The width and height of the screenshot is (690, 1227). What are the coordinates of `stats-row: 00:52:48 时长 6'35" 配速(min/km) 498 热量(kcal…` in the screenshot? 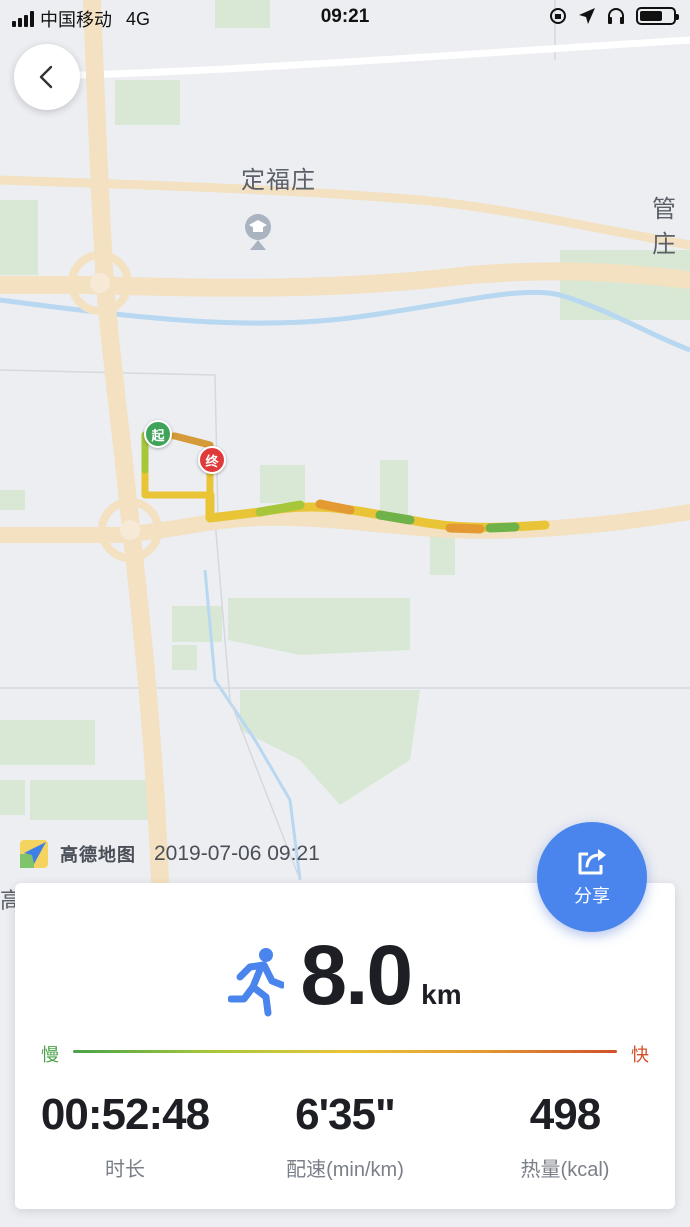 It's located at (345, 1136).